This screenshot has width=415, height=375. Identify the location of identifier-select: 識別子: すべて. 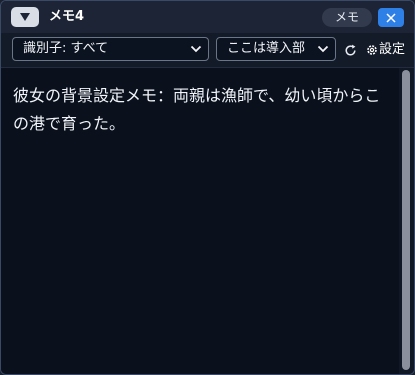
(110, 49).